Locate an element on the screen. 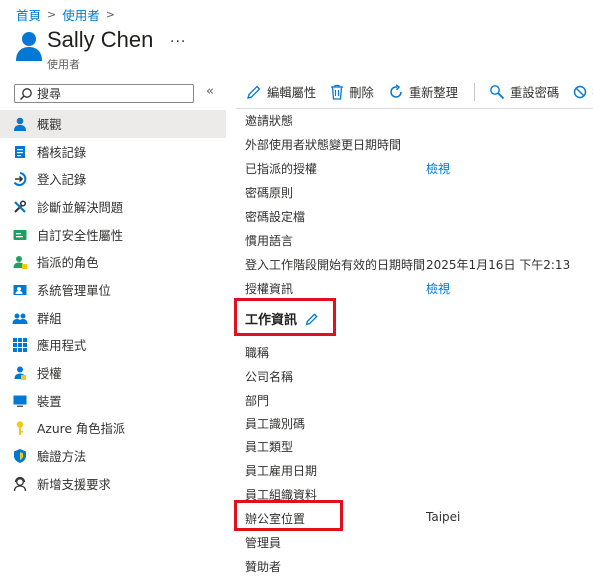  sidebar-item-label: 概觀 is located at coordinates (49, 124).